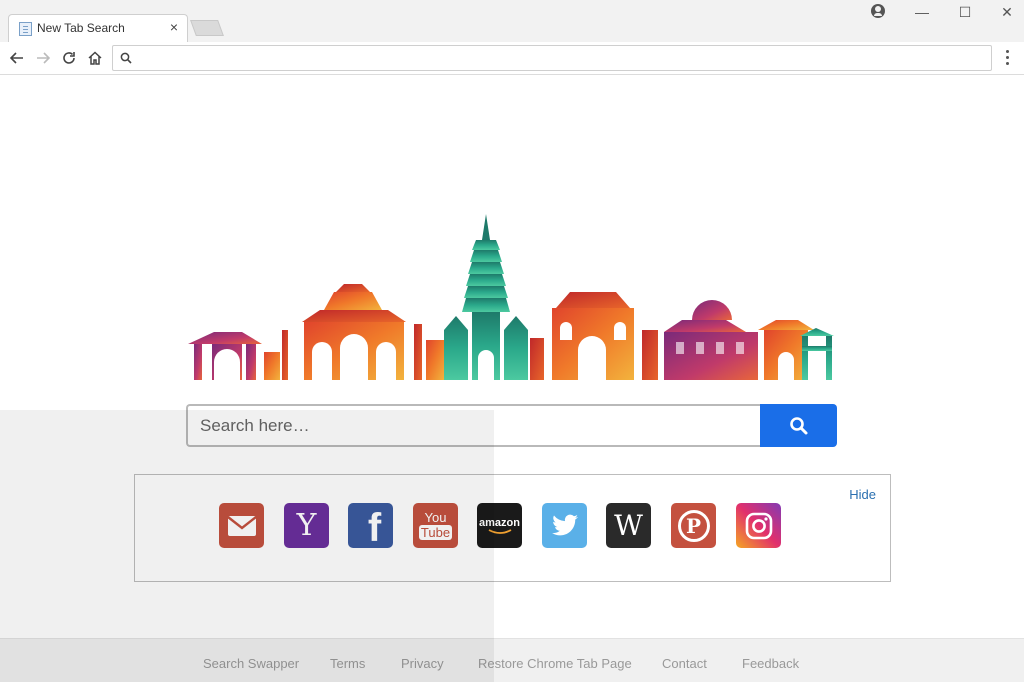  I want to click on search-bar, so click(511, 425).